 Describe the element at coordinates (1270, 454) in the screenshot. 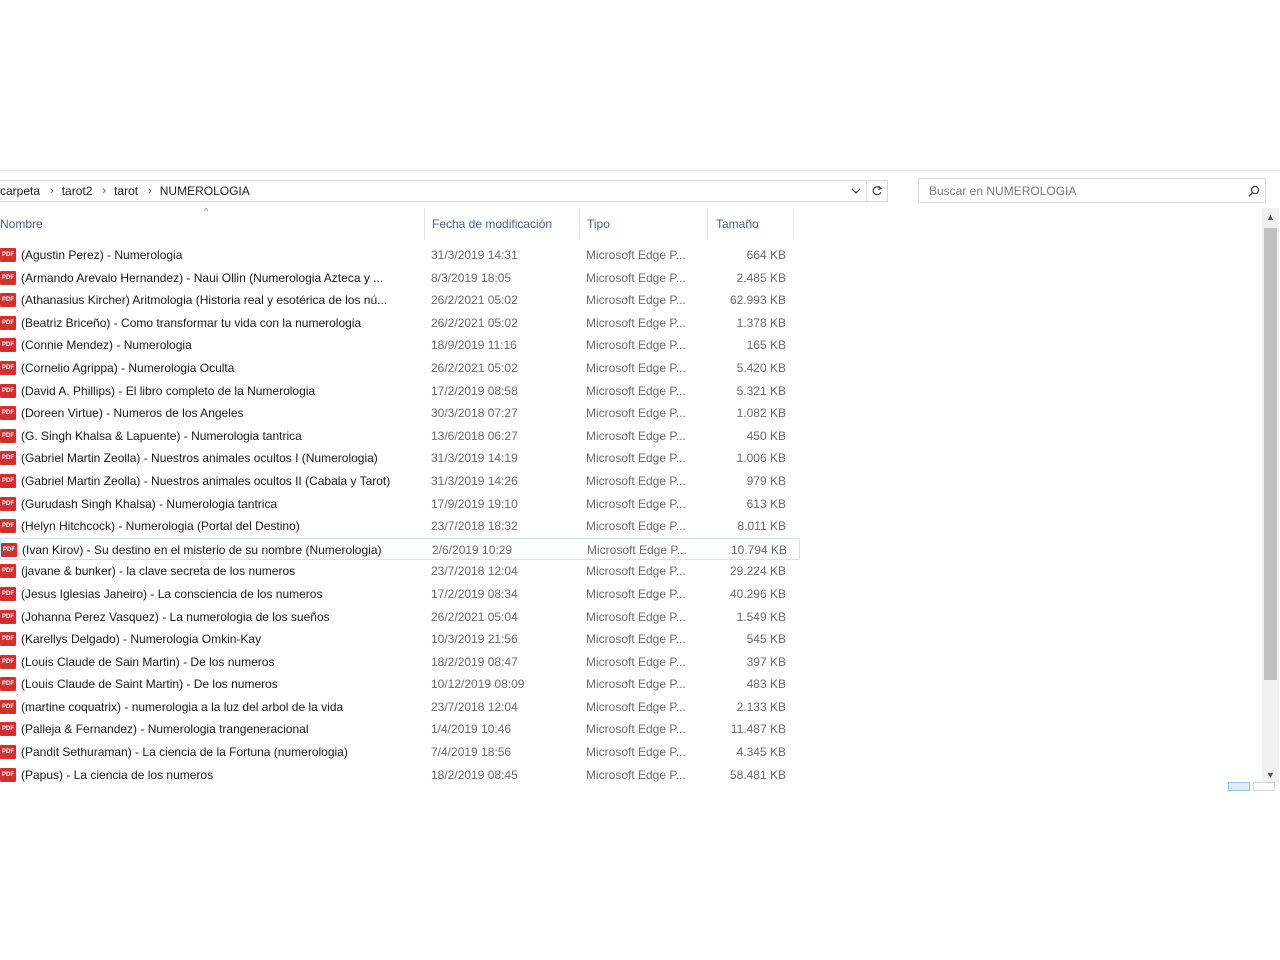

I see `scrollbar-thumb` at that location.